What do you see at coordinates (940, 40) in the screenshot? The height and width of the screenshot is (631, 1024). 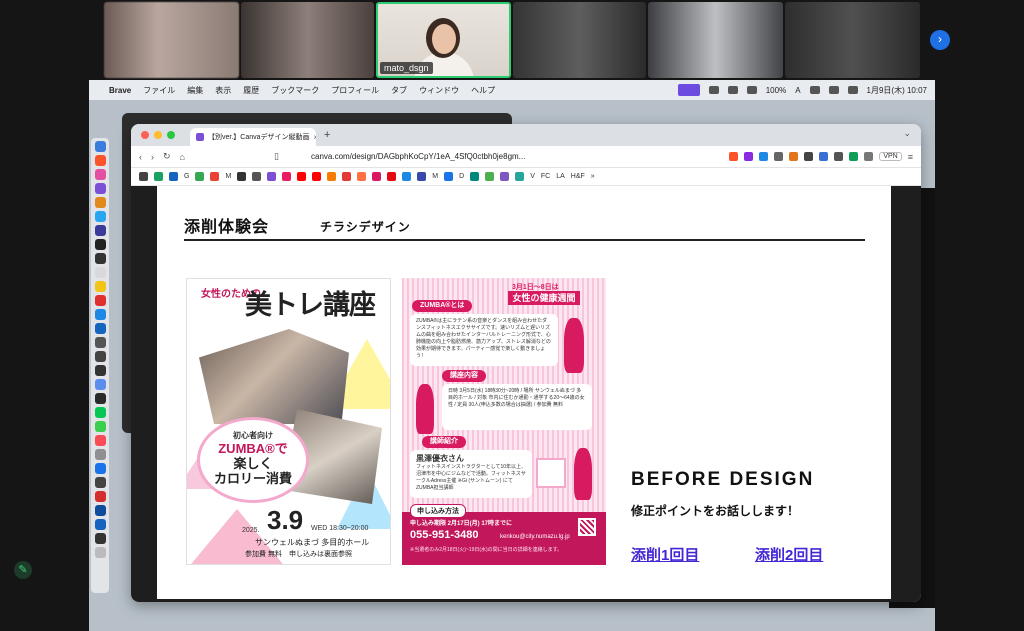 I see `next-page-button: ›` at bounding box center [940, 40].